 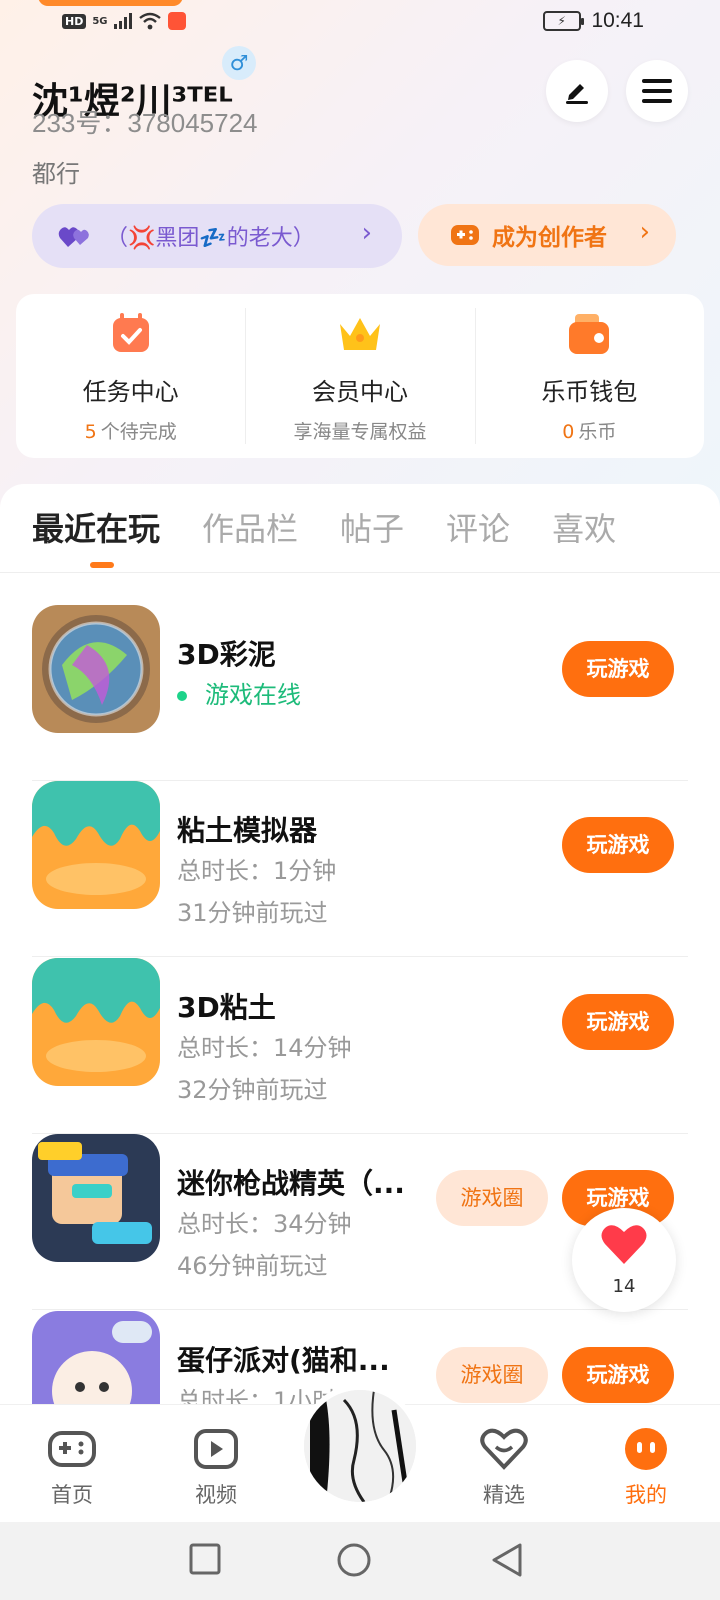 What do you see at coordinates (216, 1449) in the screenshot?
I see `video-icon` at bounding box center [216, 1449].